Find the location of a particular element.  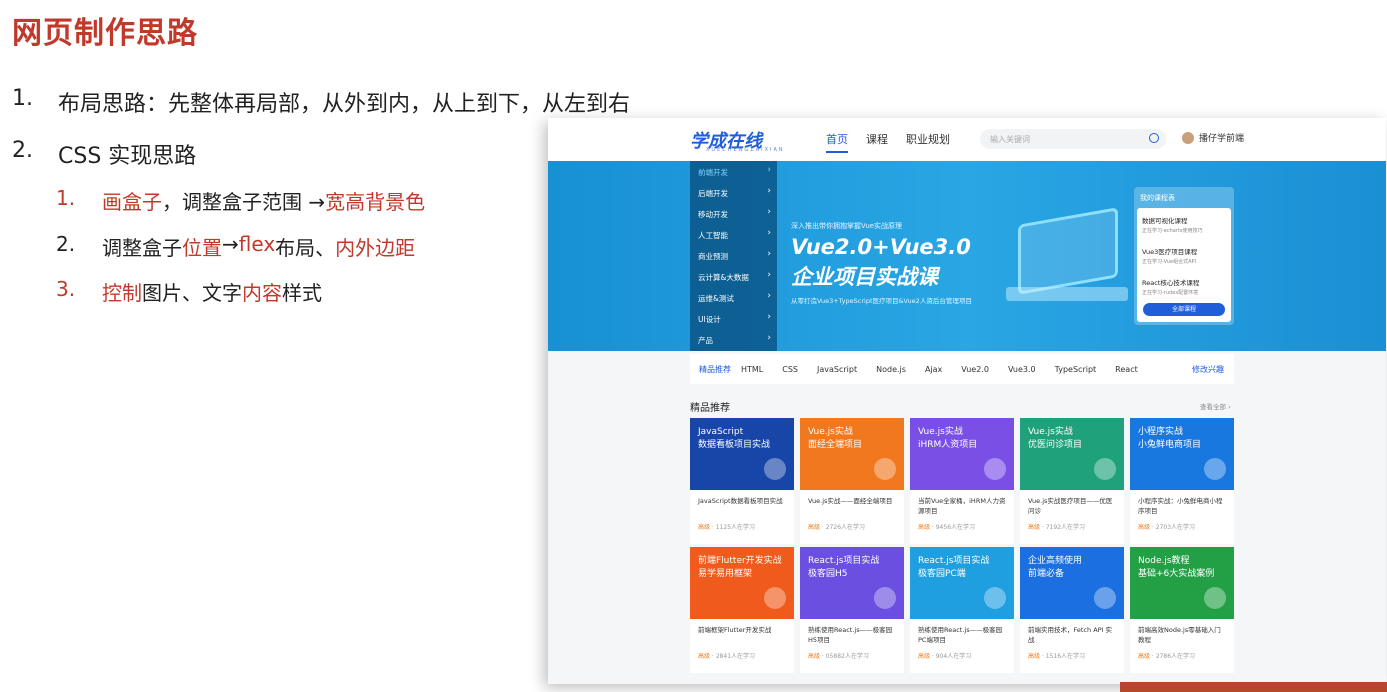

course-item: React核心技术课程 正在学习-rudex配置环境 is located at coordinates (1184, 286).